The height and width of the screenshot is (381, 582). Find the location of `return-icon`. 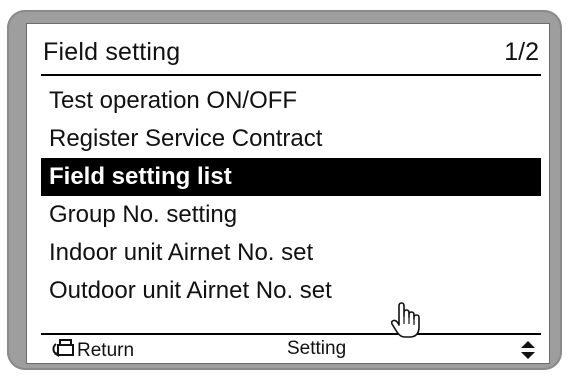

return-icon is located at coordinates (63, 351).